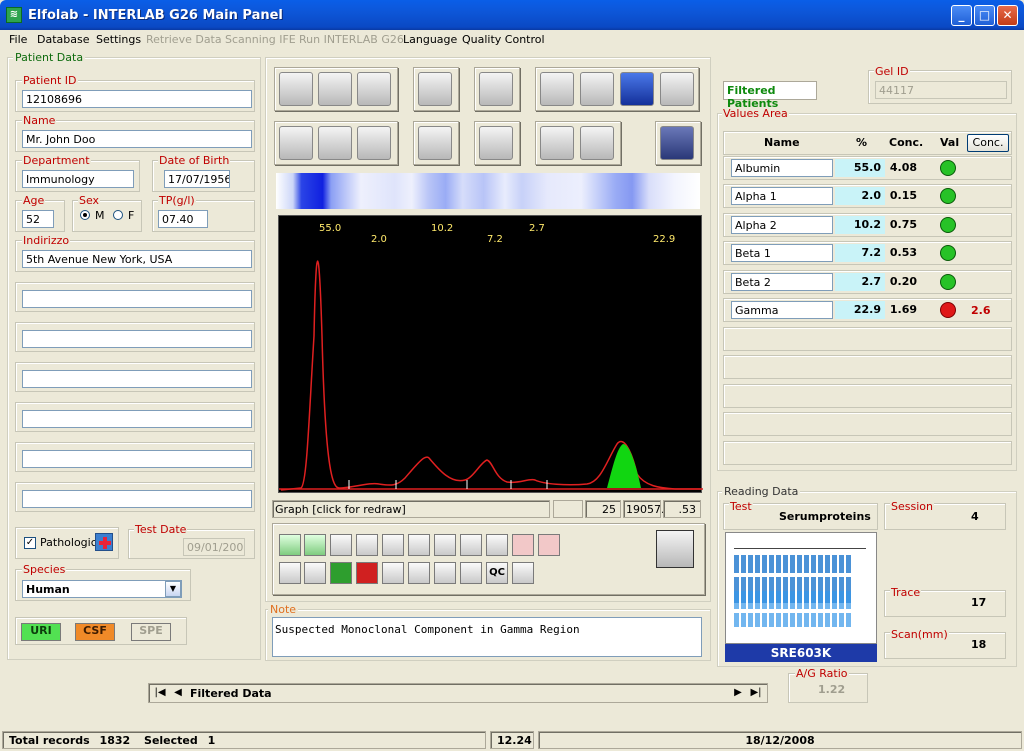 Image resolution: width=1024 pixels, height=751 pixels. I want to click on globe-grid-icon, so click(374, 143).